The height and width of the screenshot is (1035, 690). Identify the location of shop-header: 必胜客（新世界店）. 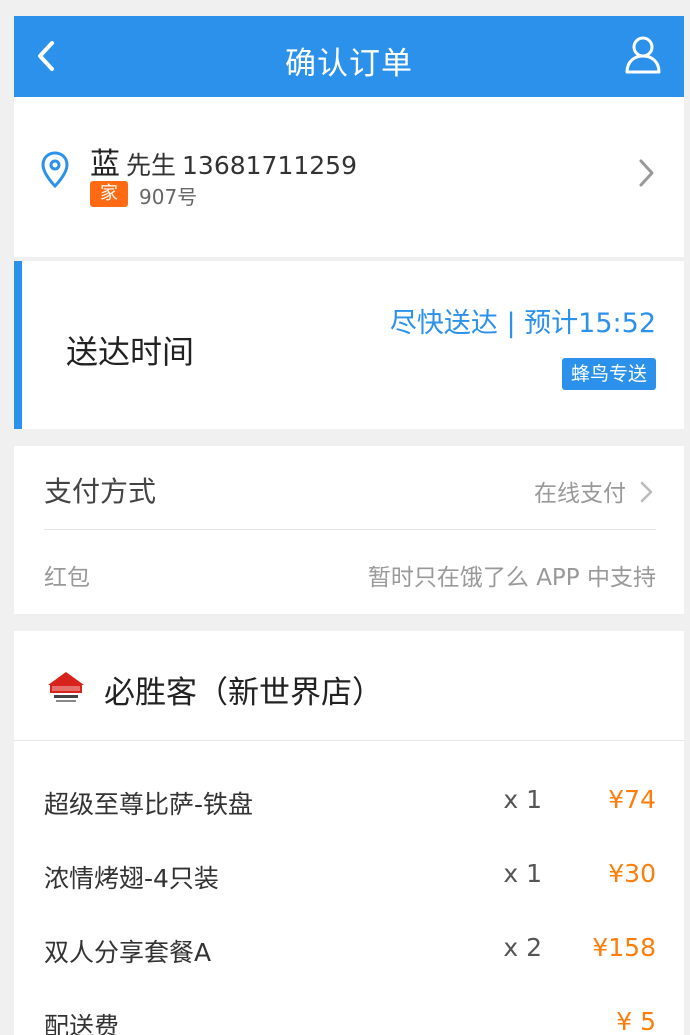
(349, 686).